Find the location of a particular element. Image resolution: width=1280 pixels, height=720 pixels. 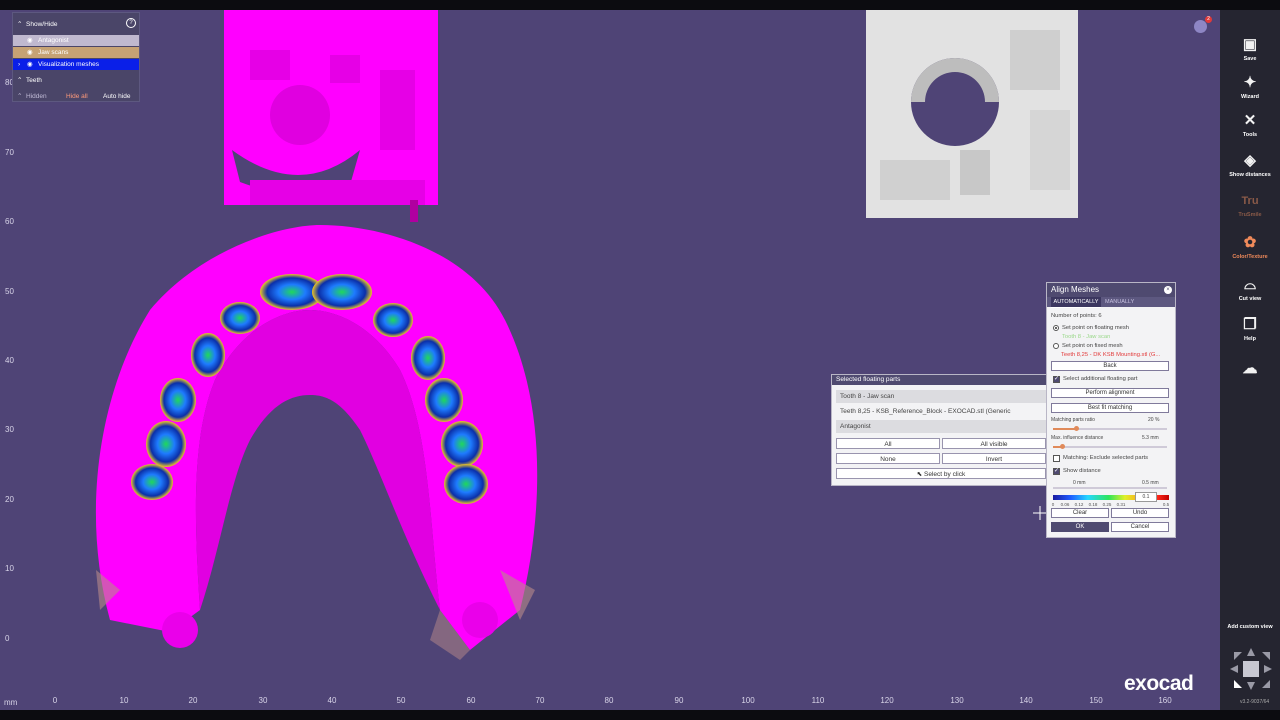

tab-manually: MANUALLY is located at coordinates (1123, 302).